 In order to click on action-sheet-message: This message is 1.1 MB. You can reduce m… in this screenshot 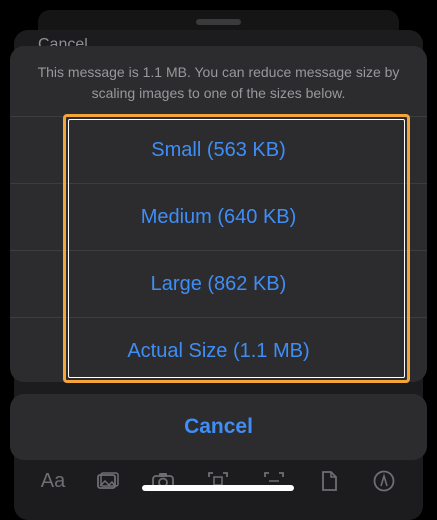, I will do `click(218, 82)`.